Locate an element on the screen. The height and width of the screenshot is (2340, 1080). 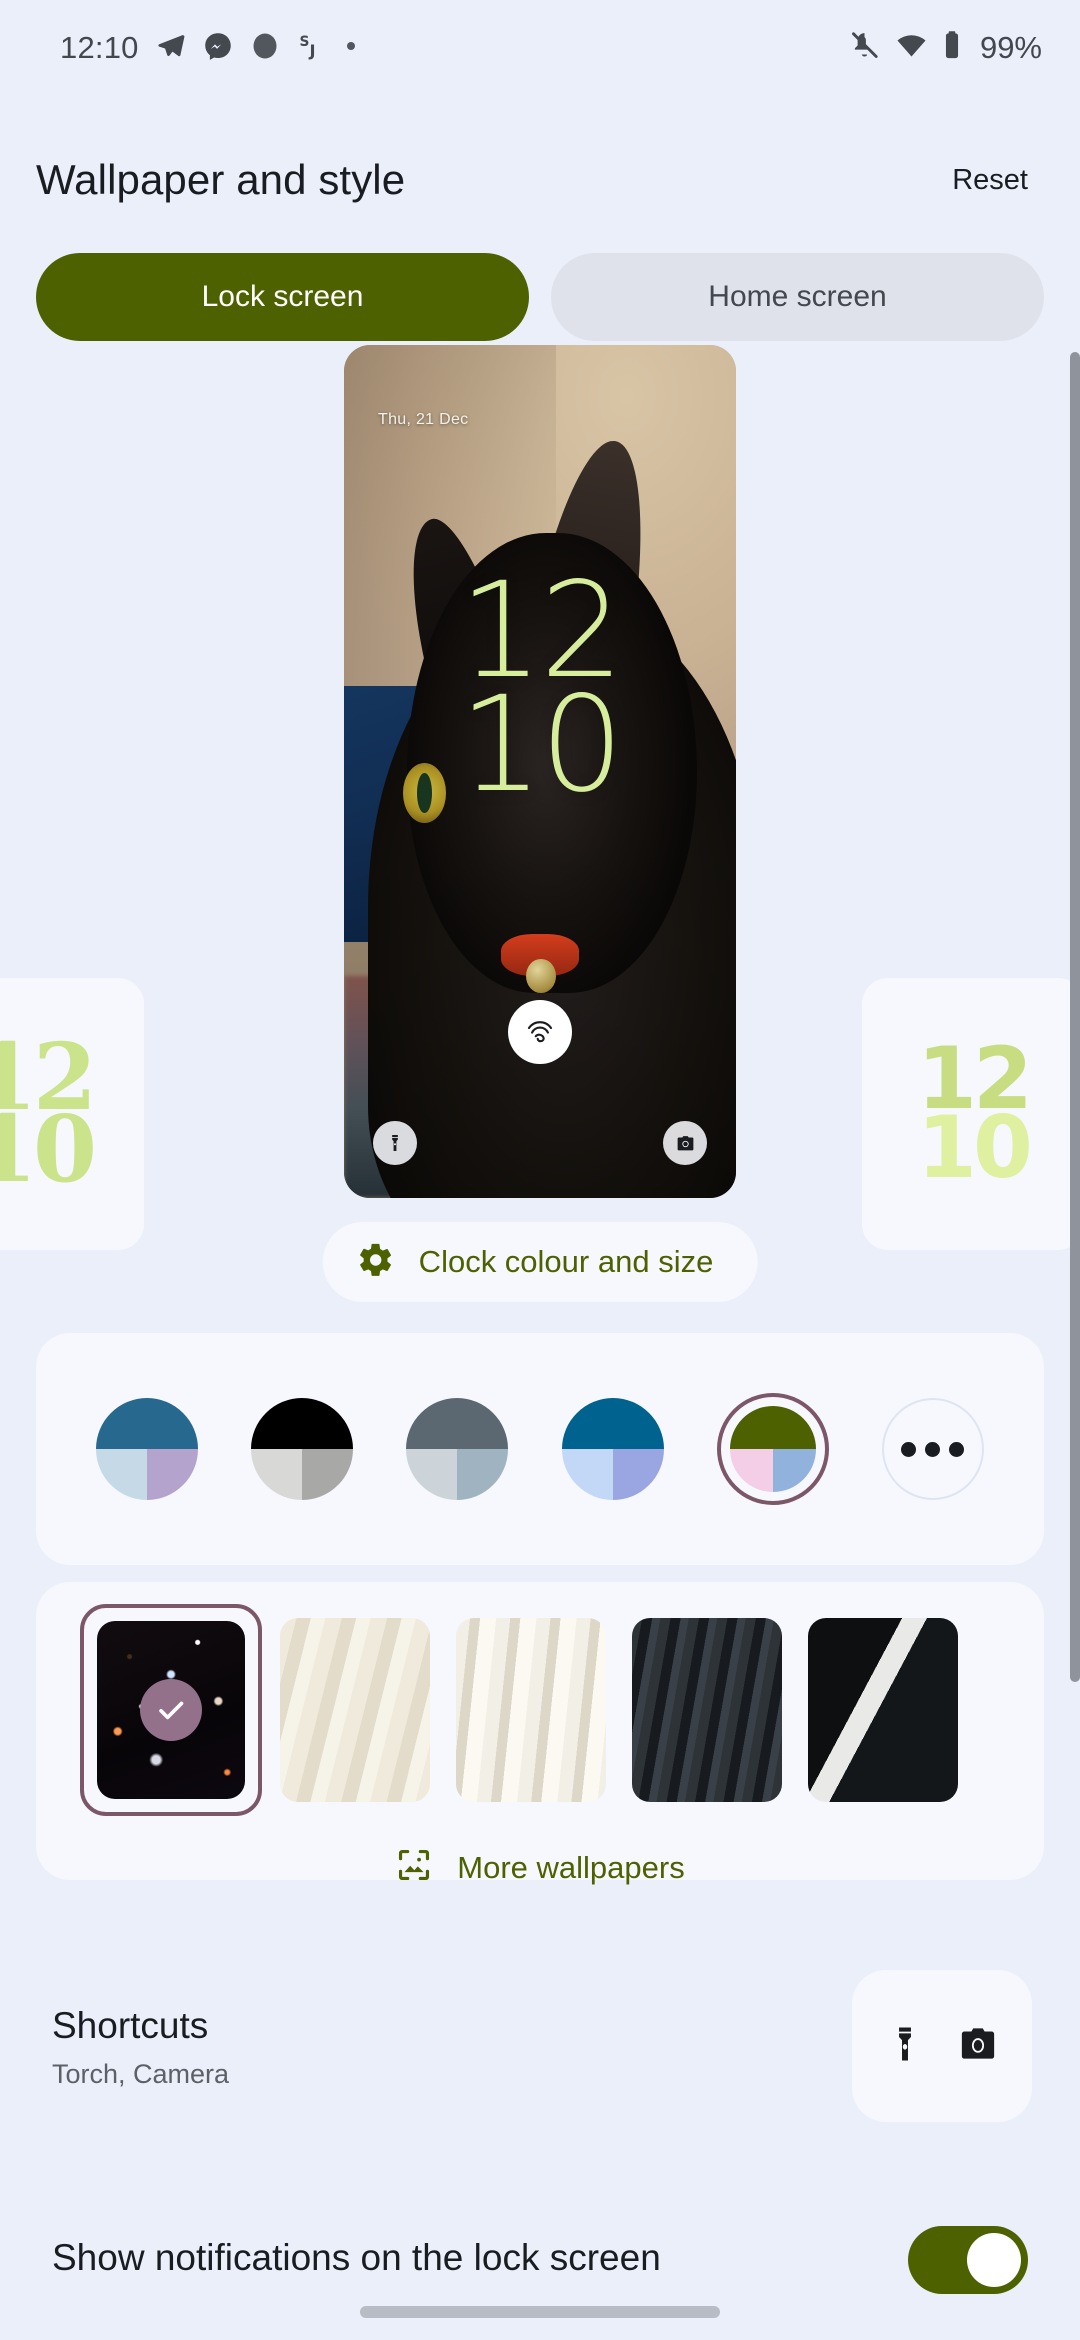
show-notifications-toggle is located at coordinates (968, 2260).